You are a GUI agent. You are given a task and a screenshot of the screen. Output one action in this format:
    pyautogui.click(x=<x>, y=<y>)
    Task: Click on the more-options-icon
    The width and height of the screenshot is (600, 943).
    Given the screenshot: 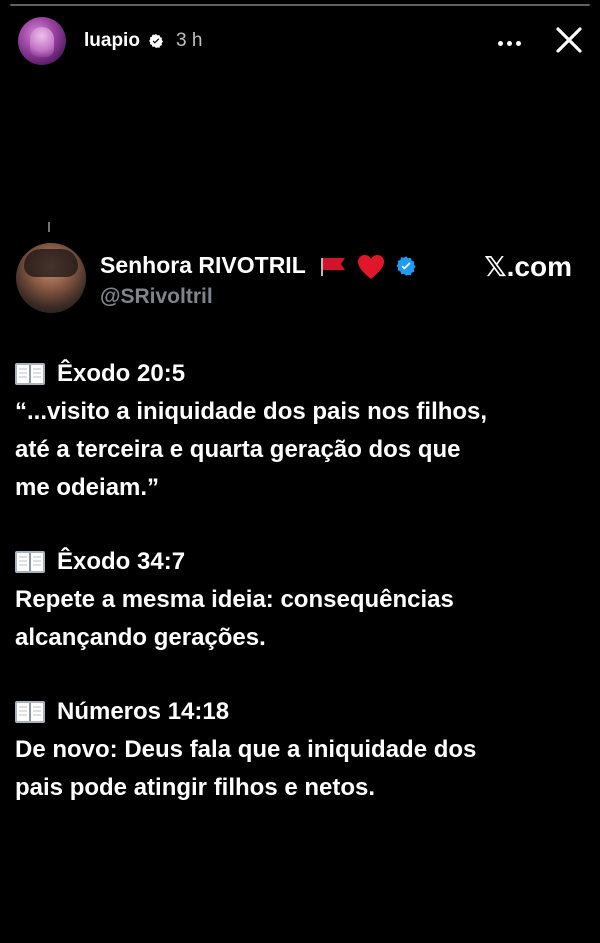 What is the action you would take?
    pyautogui.click(x=510, y=43)
    